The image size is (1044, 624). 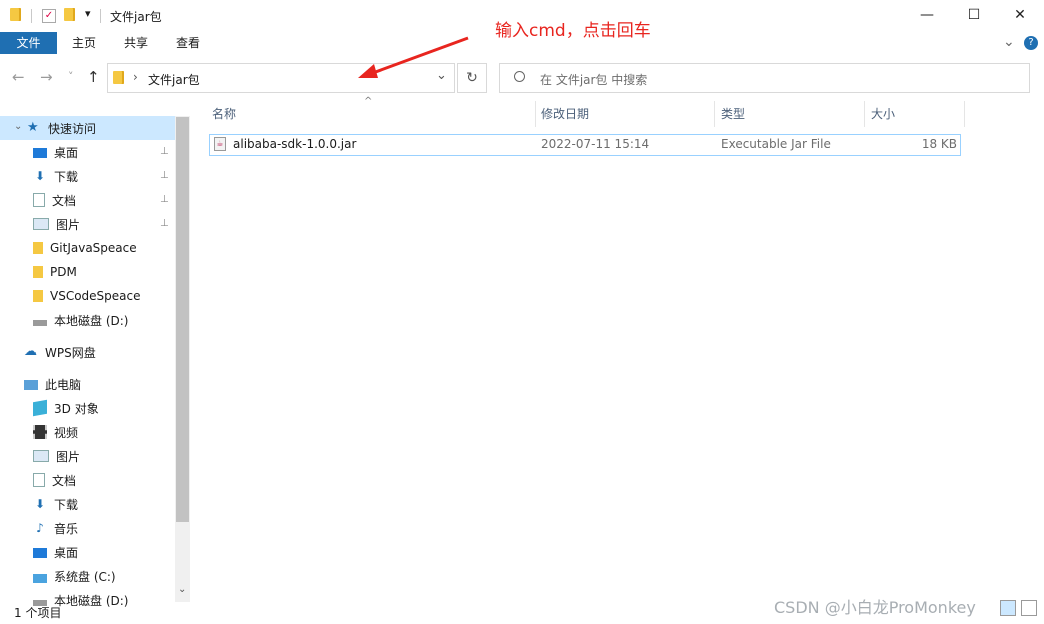 I want to click on search-placeholder: 在 文件jar包 中搜索, so click(x=594, y=80).